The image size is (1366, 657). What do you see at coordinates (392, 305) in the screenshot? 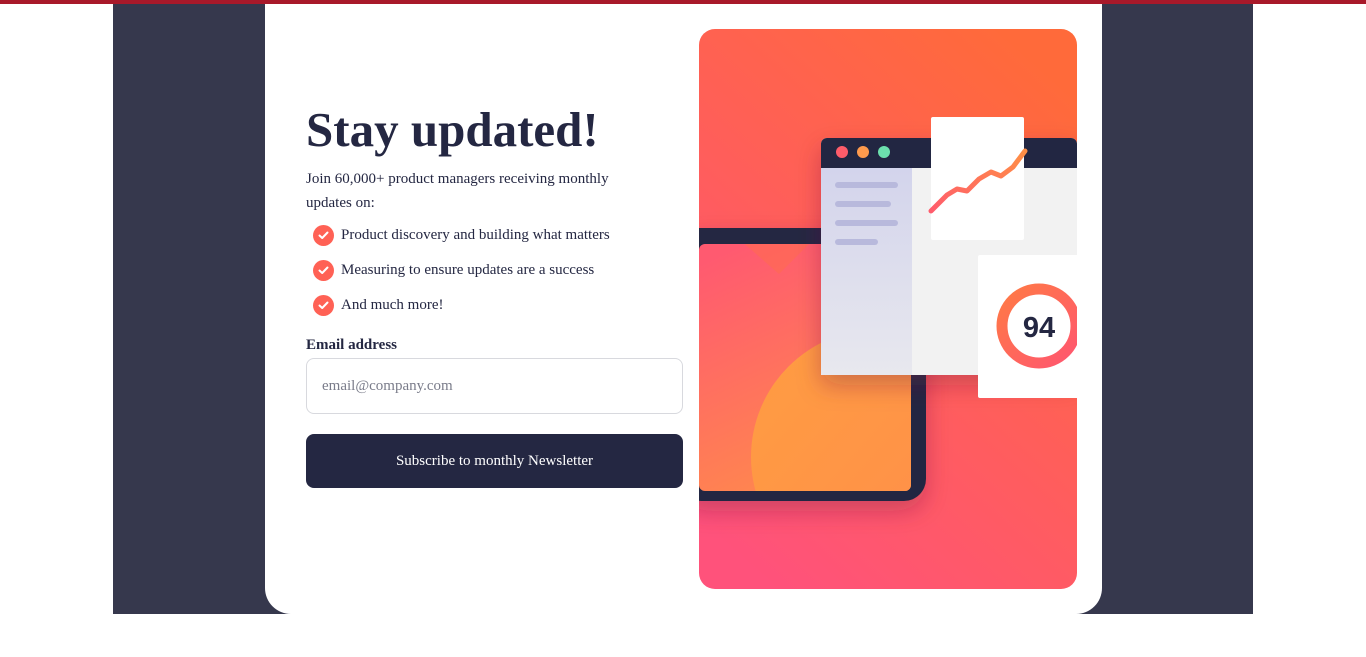
I see `feature-text: And much more!` at bounding box center [392, 305].